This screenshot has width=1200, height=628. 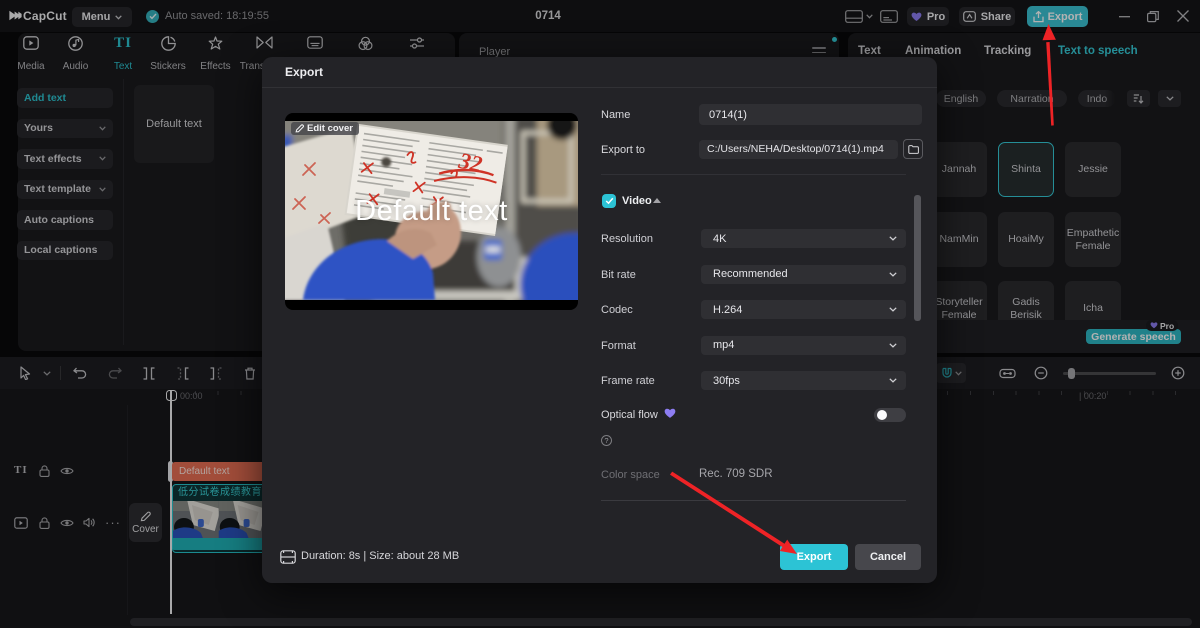 What do you see at coordinates (380, 556) in the screenshot?
I see `duration-size-info: Duration: 8s | Size: about 28 MB` at bounding box center [380, 556].